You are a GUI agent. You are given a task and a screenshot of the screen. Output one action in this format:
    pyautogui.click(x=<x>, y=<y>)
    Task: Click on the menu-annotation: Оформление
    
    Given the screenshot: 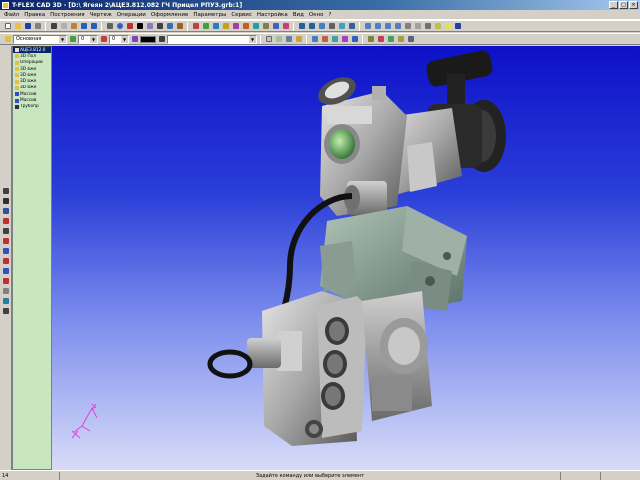 What is the action you would take?
    pyautogui.click(x=170, y=15)
    